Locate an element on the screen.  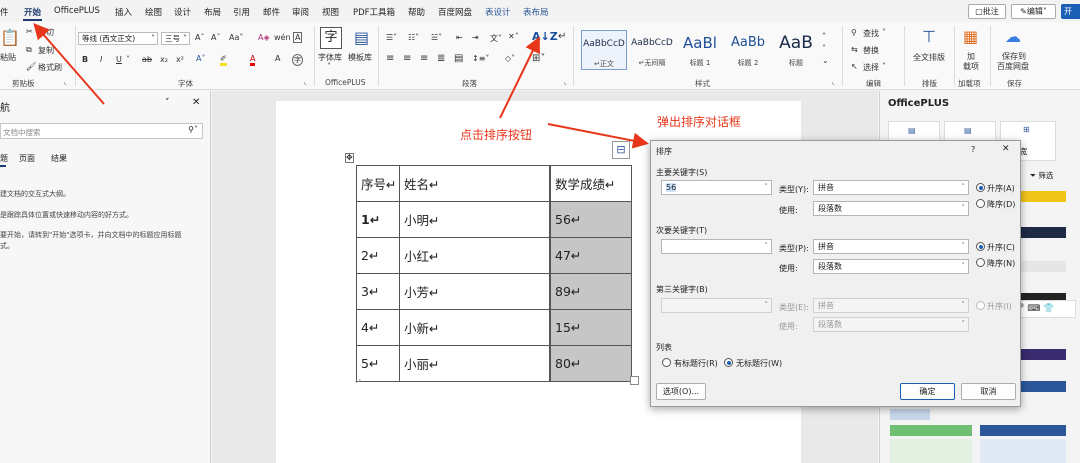
primary-desc-radio is located at coordinates (980, 203).